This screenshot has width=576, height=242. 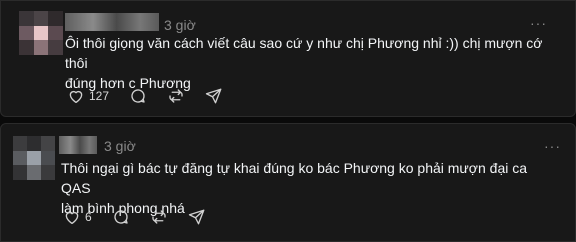 I want to click on like-button: 6, so click(x=77, y=217).